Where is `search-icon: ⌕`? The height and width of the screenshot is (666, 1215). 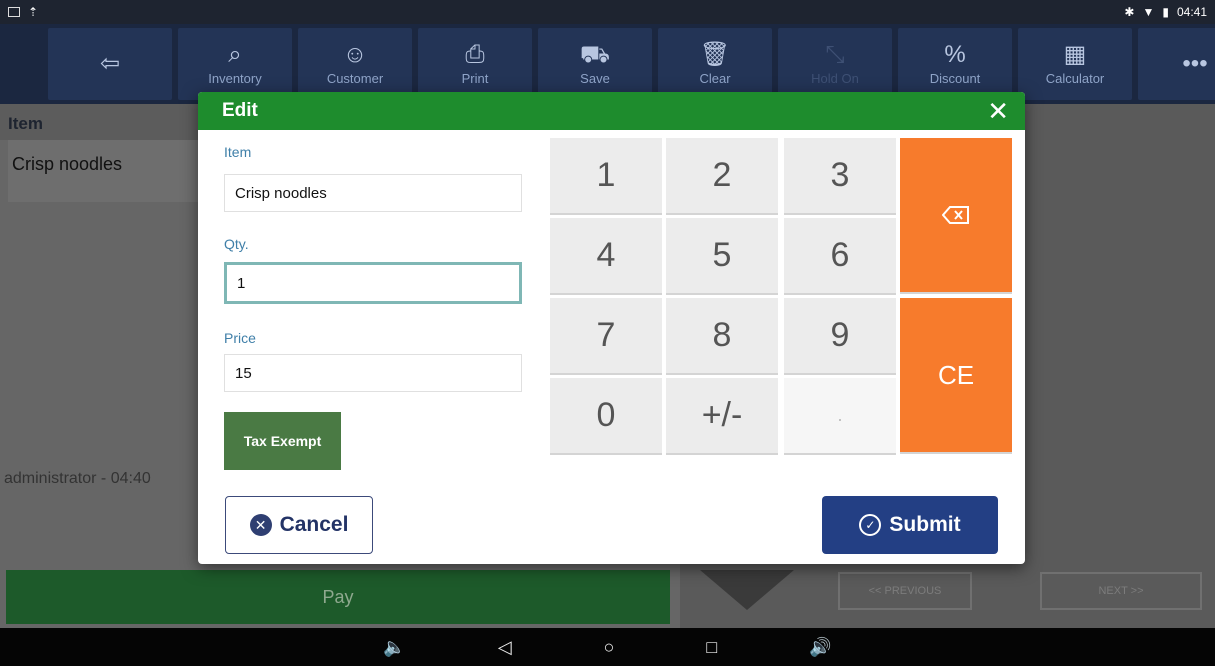
search-icon: ⌕ is located at coordinates (235, 54).